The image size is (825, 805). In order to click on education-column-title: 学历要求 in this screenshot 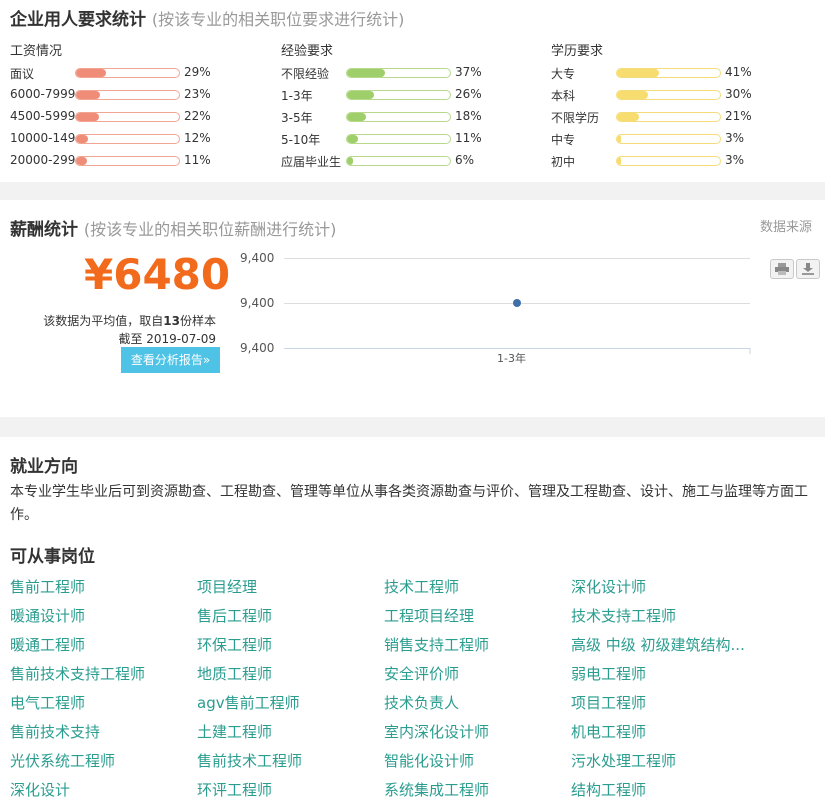, I will do `click(577, 51)`.